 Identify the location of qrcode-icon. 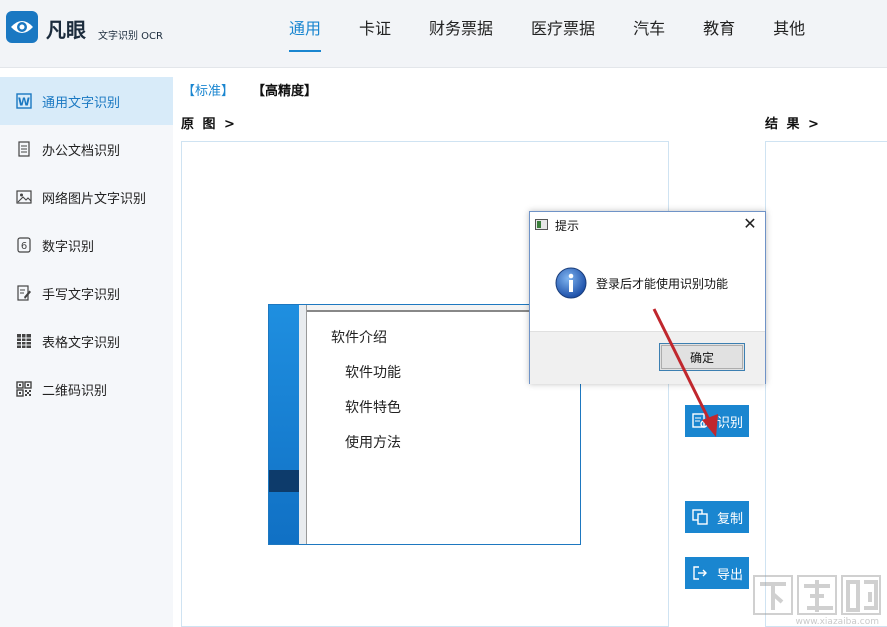
(24, 389).